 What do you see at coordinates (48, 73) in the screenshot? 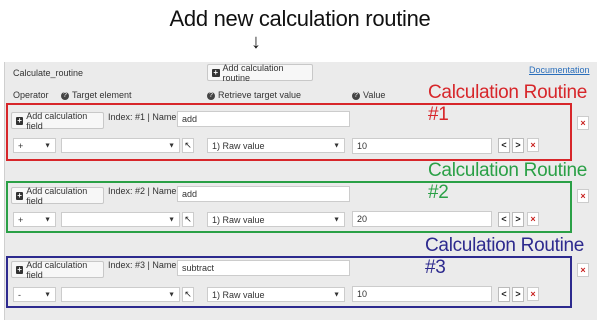
I see `field-name-label: Calculate_routine` at bounding box center [48, 73].